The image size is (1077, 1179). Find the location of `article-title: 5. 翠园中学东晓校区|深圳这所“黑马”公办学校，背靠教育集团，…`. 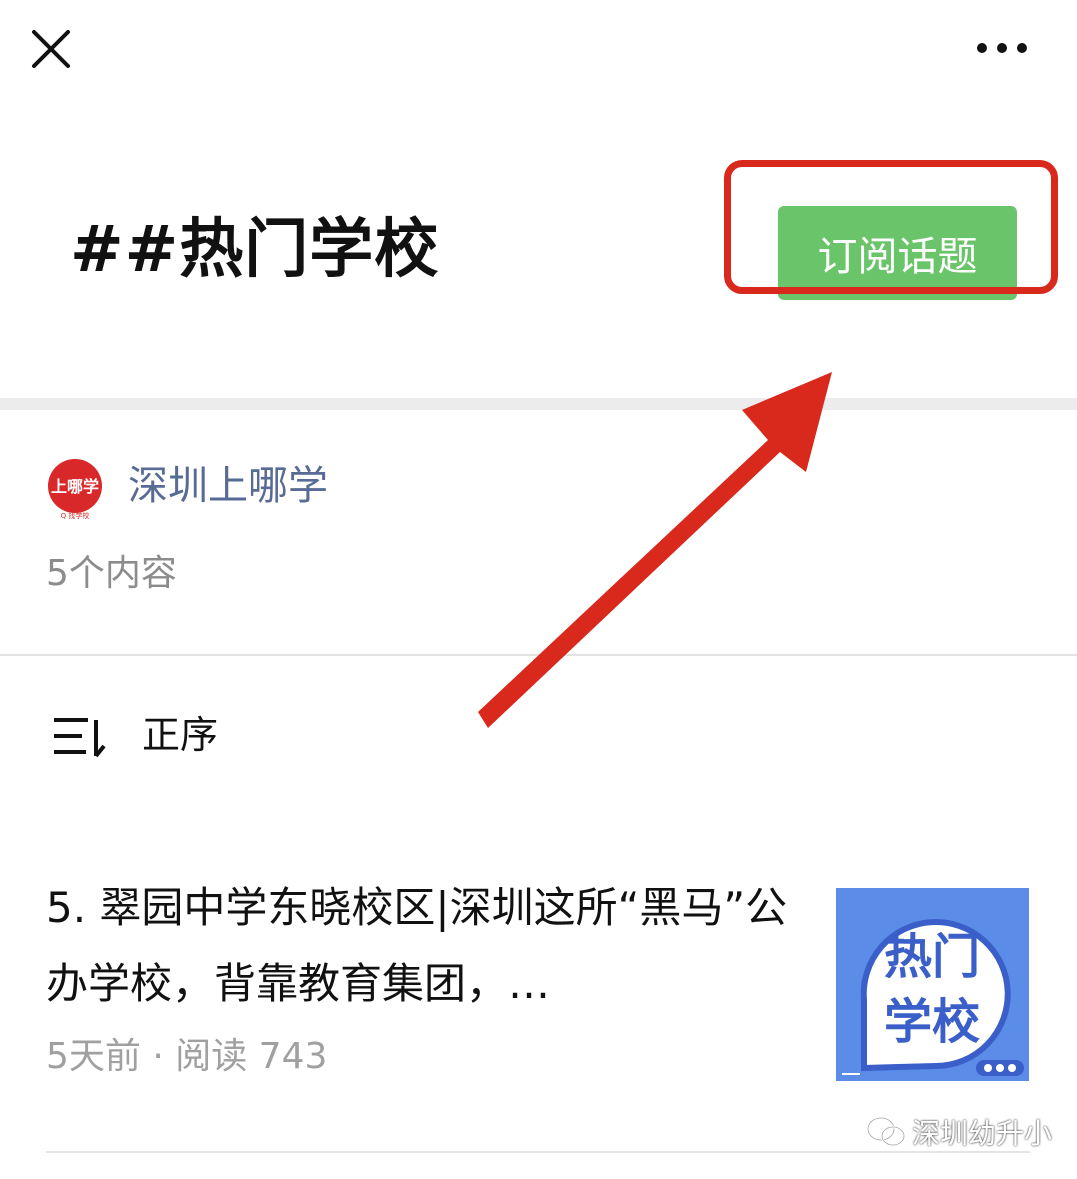

article-title: 5. 翠园中学东晓校区|深圳这所“黑马”公办学校，背靠教育集团，… is located at coordinates (417, 945).